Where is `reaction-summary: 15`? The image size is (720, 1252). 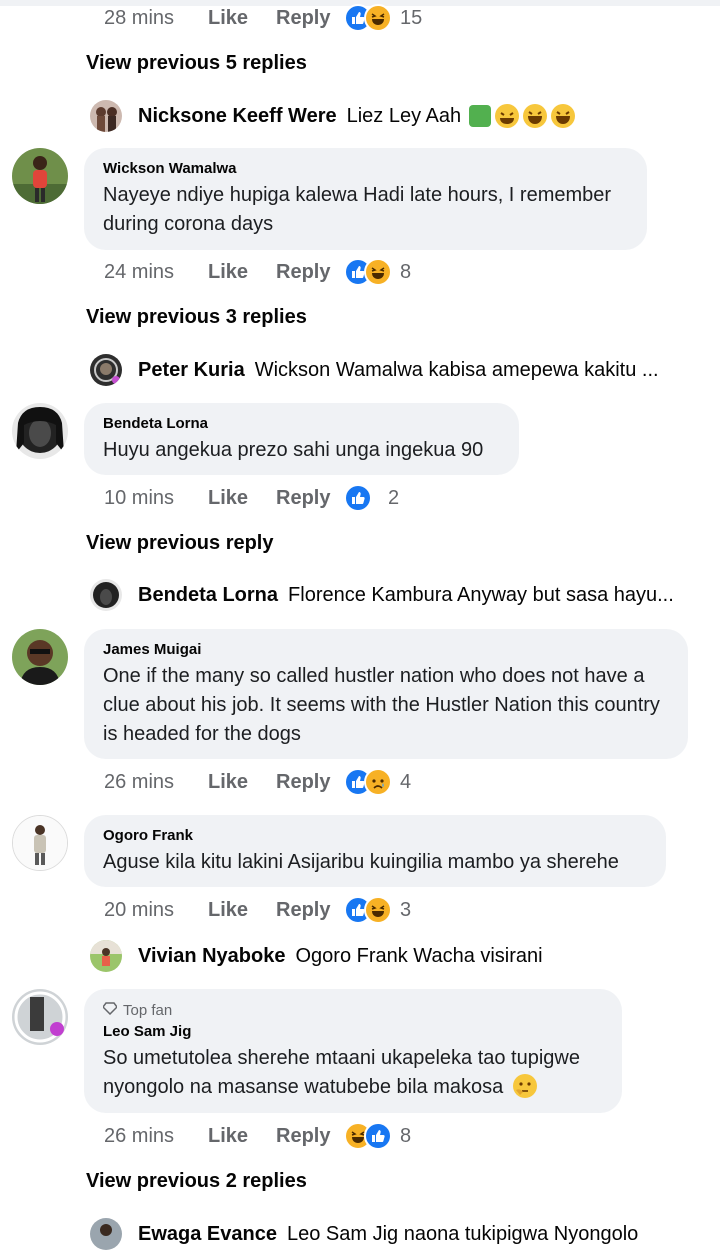 reaction-summary: 15 is located at coordinates (383, 18).